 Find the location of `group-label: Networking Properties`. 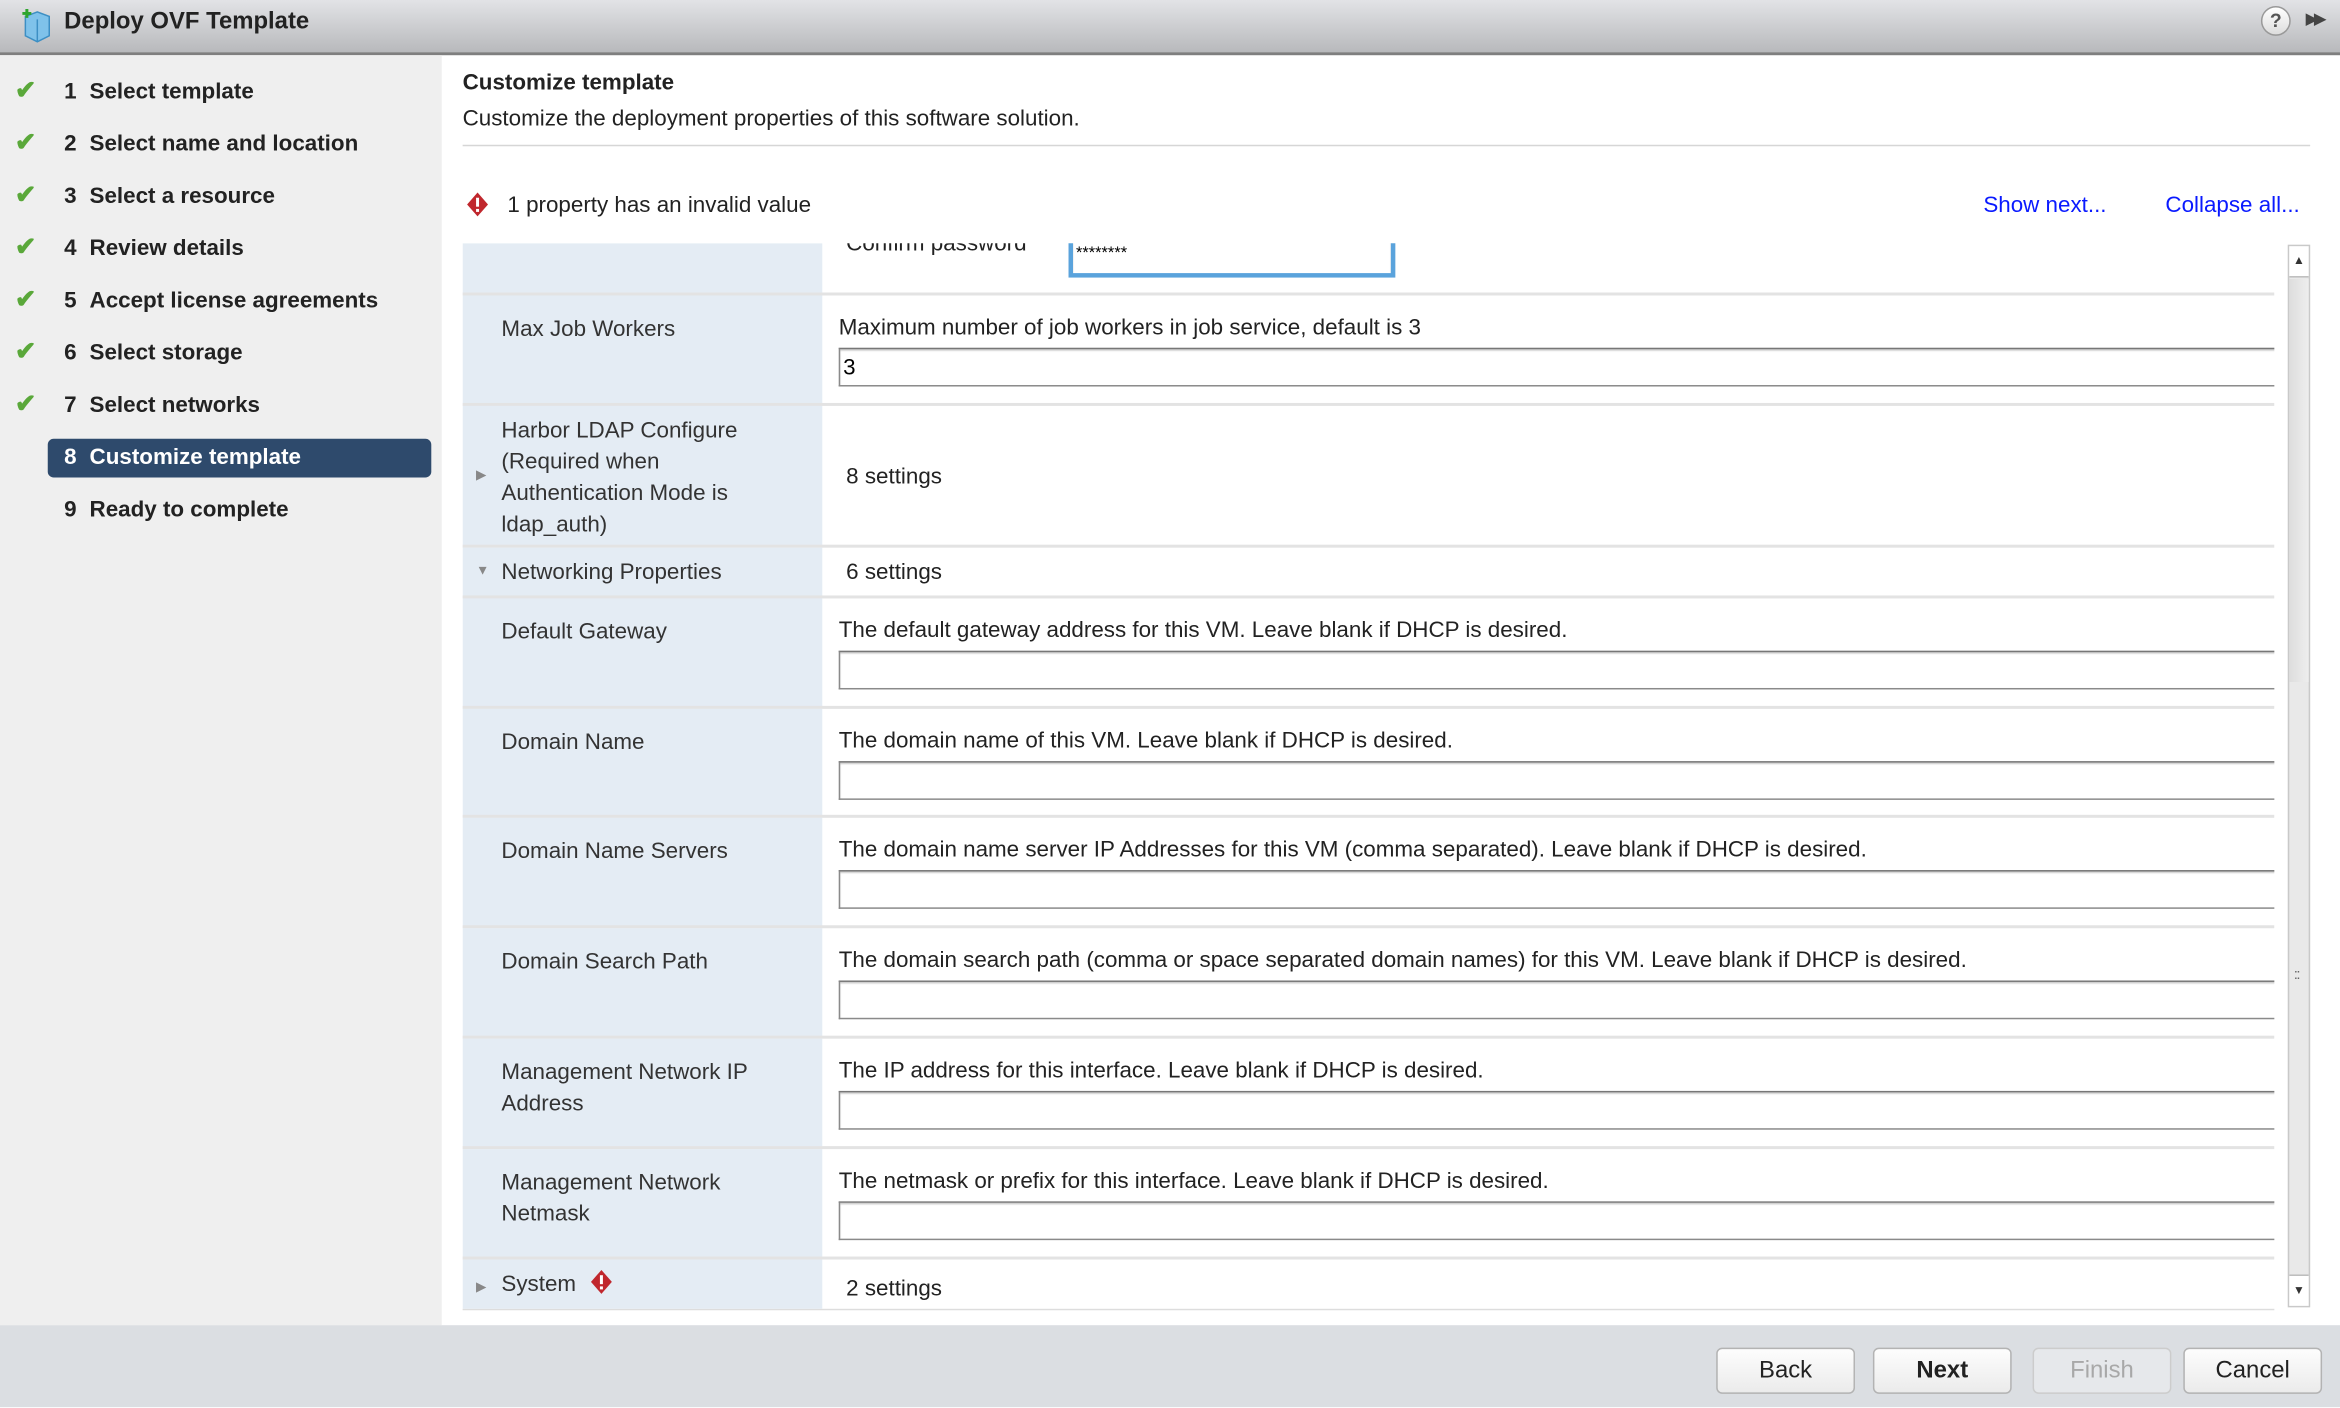

group-label: Networking Properties is located at coordinates (650, 572).